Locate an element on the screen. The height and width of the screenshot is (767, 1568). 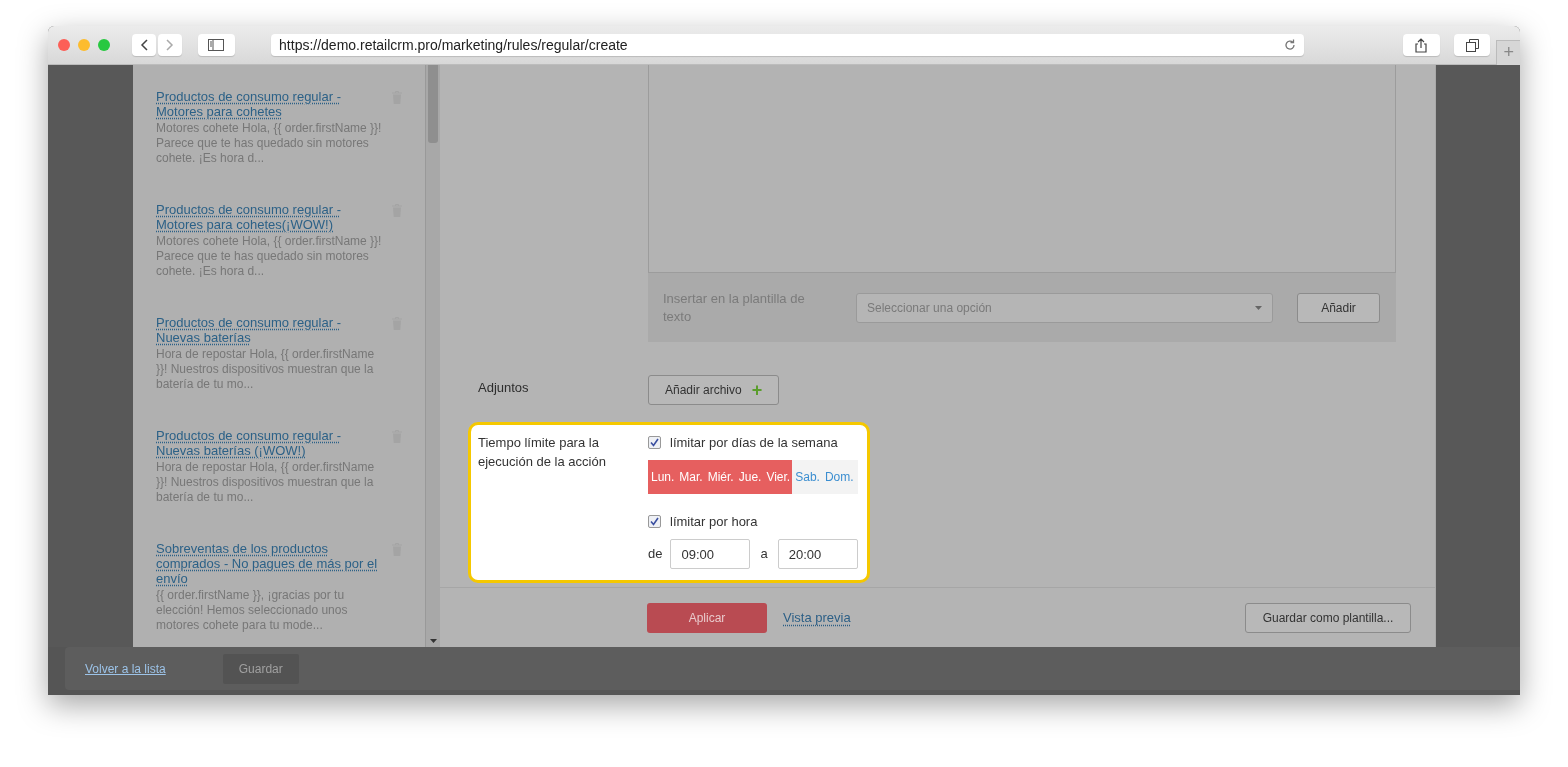
template-title-link: Productos de consumo regular - Nuevas baterías (¡WOW!) is located at coordinates (271, 443).